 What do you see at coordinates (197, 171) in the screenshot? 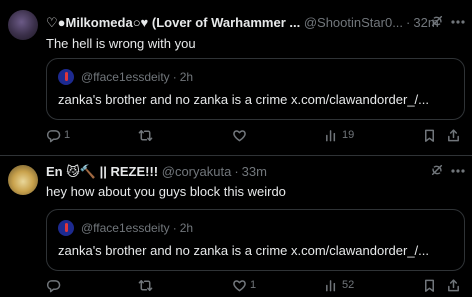
I see `handle: @coryakuta` at bounding box center [197, 171].